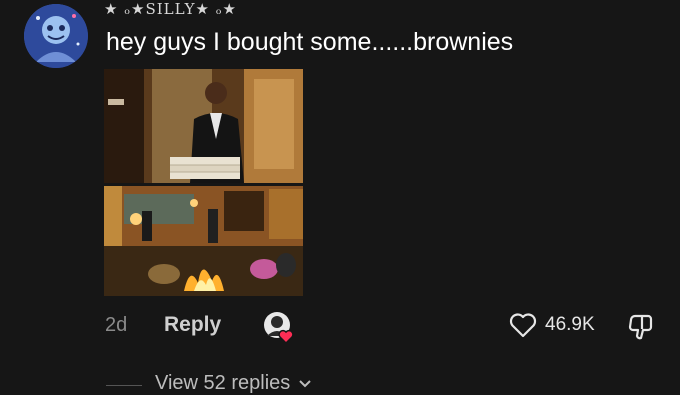 This screenshot has width=680, height=395. I want to click on like-button: 46.9K, so click(552, 325).